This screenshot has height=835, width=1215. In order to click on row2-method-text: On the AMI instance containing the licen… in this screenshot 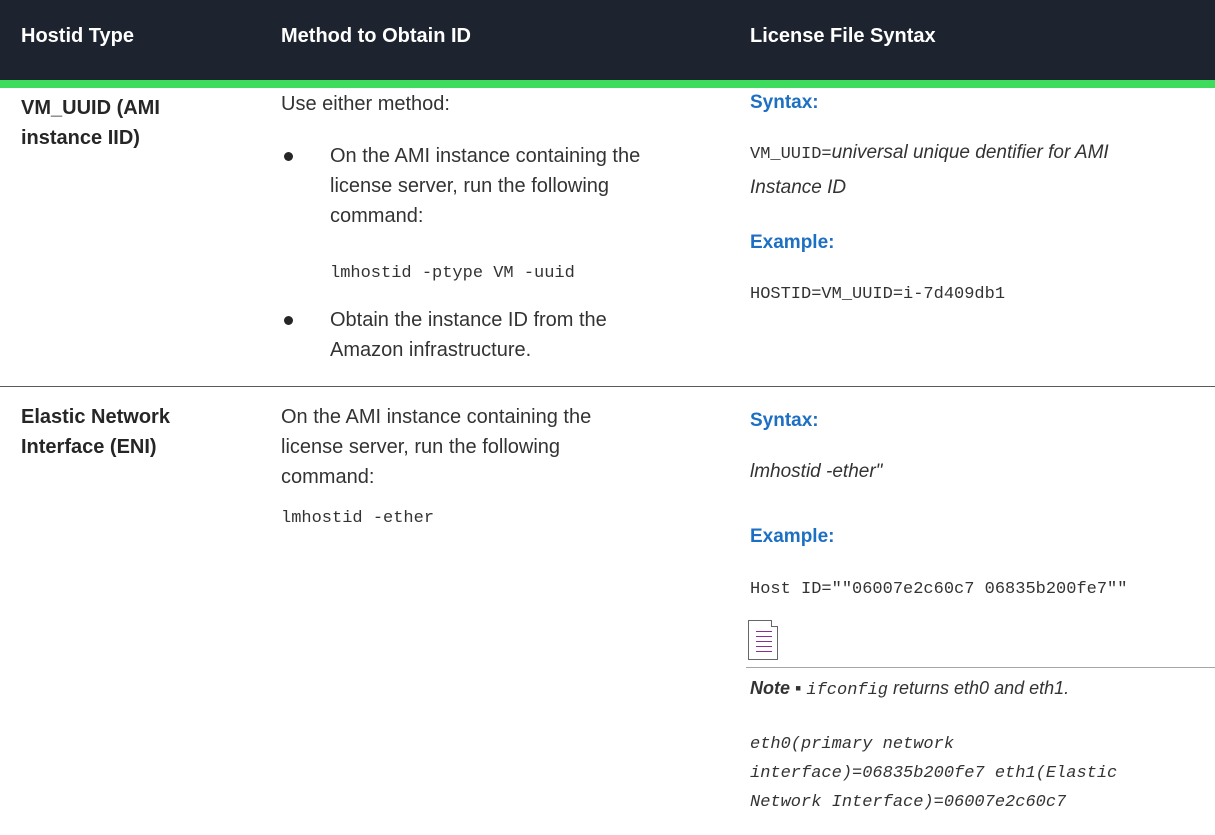, I will do `click(436, 447)`.